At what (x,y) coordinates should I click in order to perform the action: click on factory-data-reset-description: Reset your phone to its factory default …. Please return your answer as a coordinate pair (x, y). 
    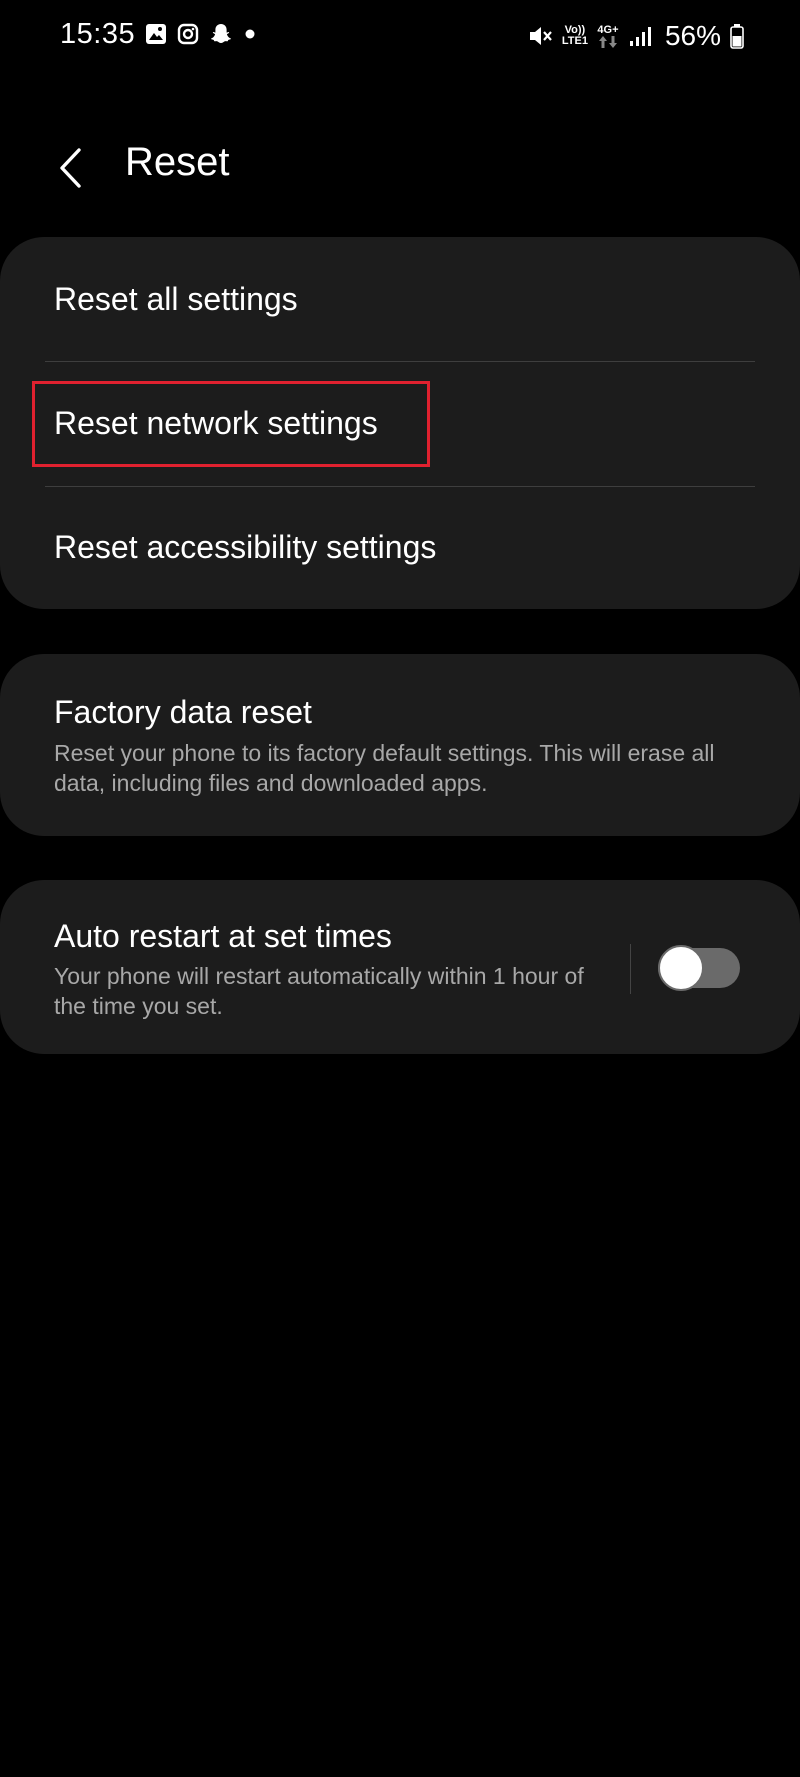
    Looking at the image, I should click on (384, 768).